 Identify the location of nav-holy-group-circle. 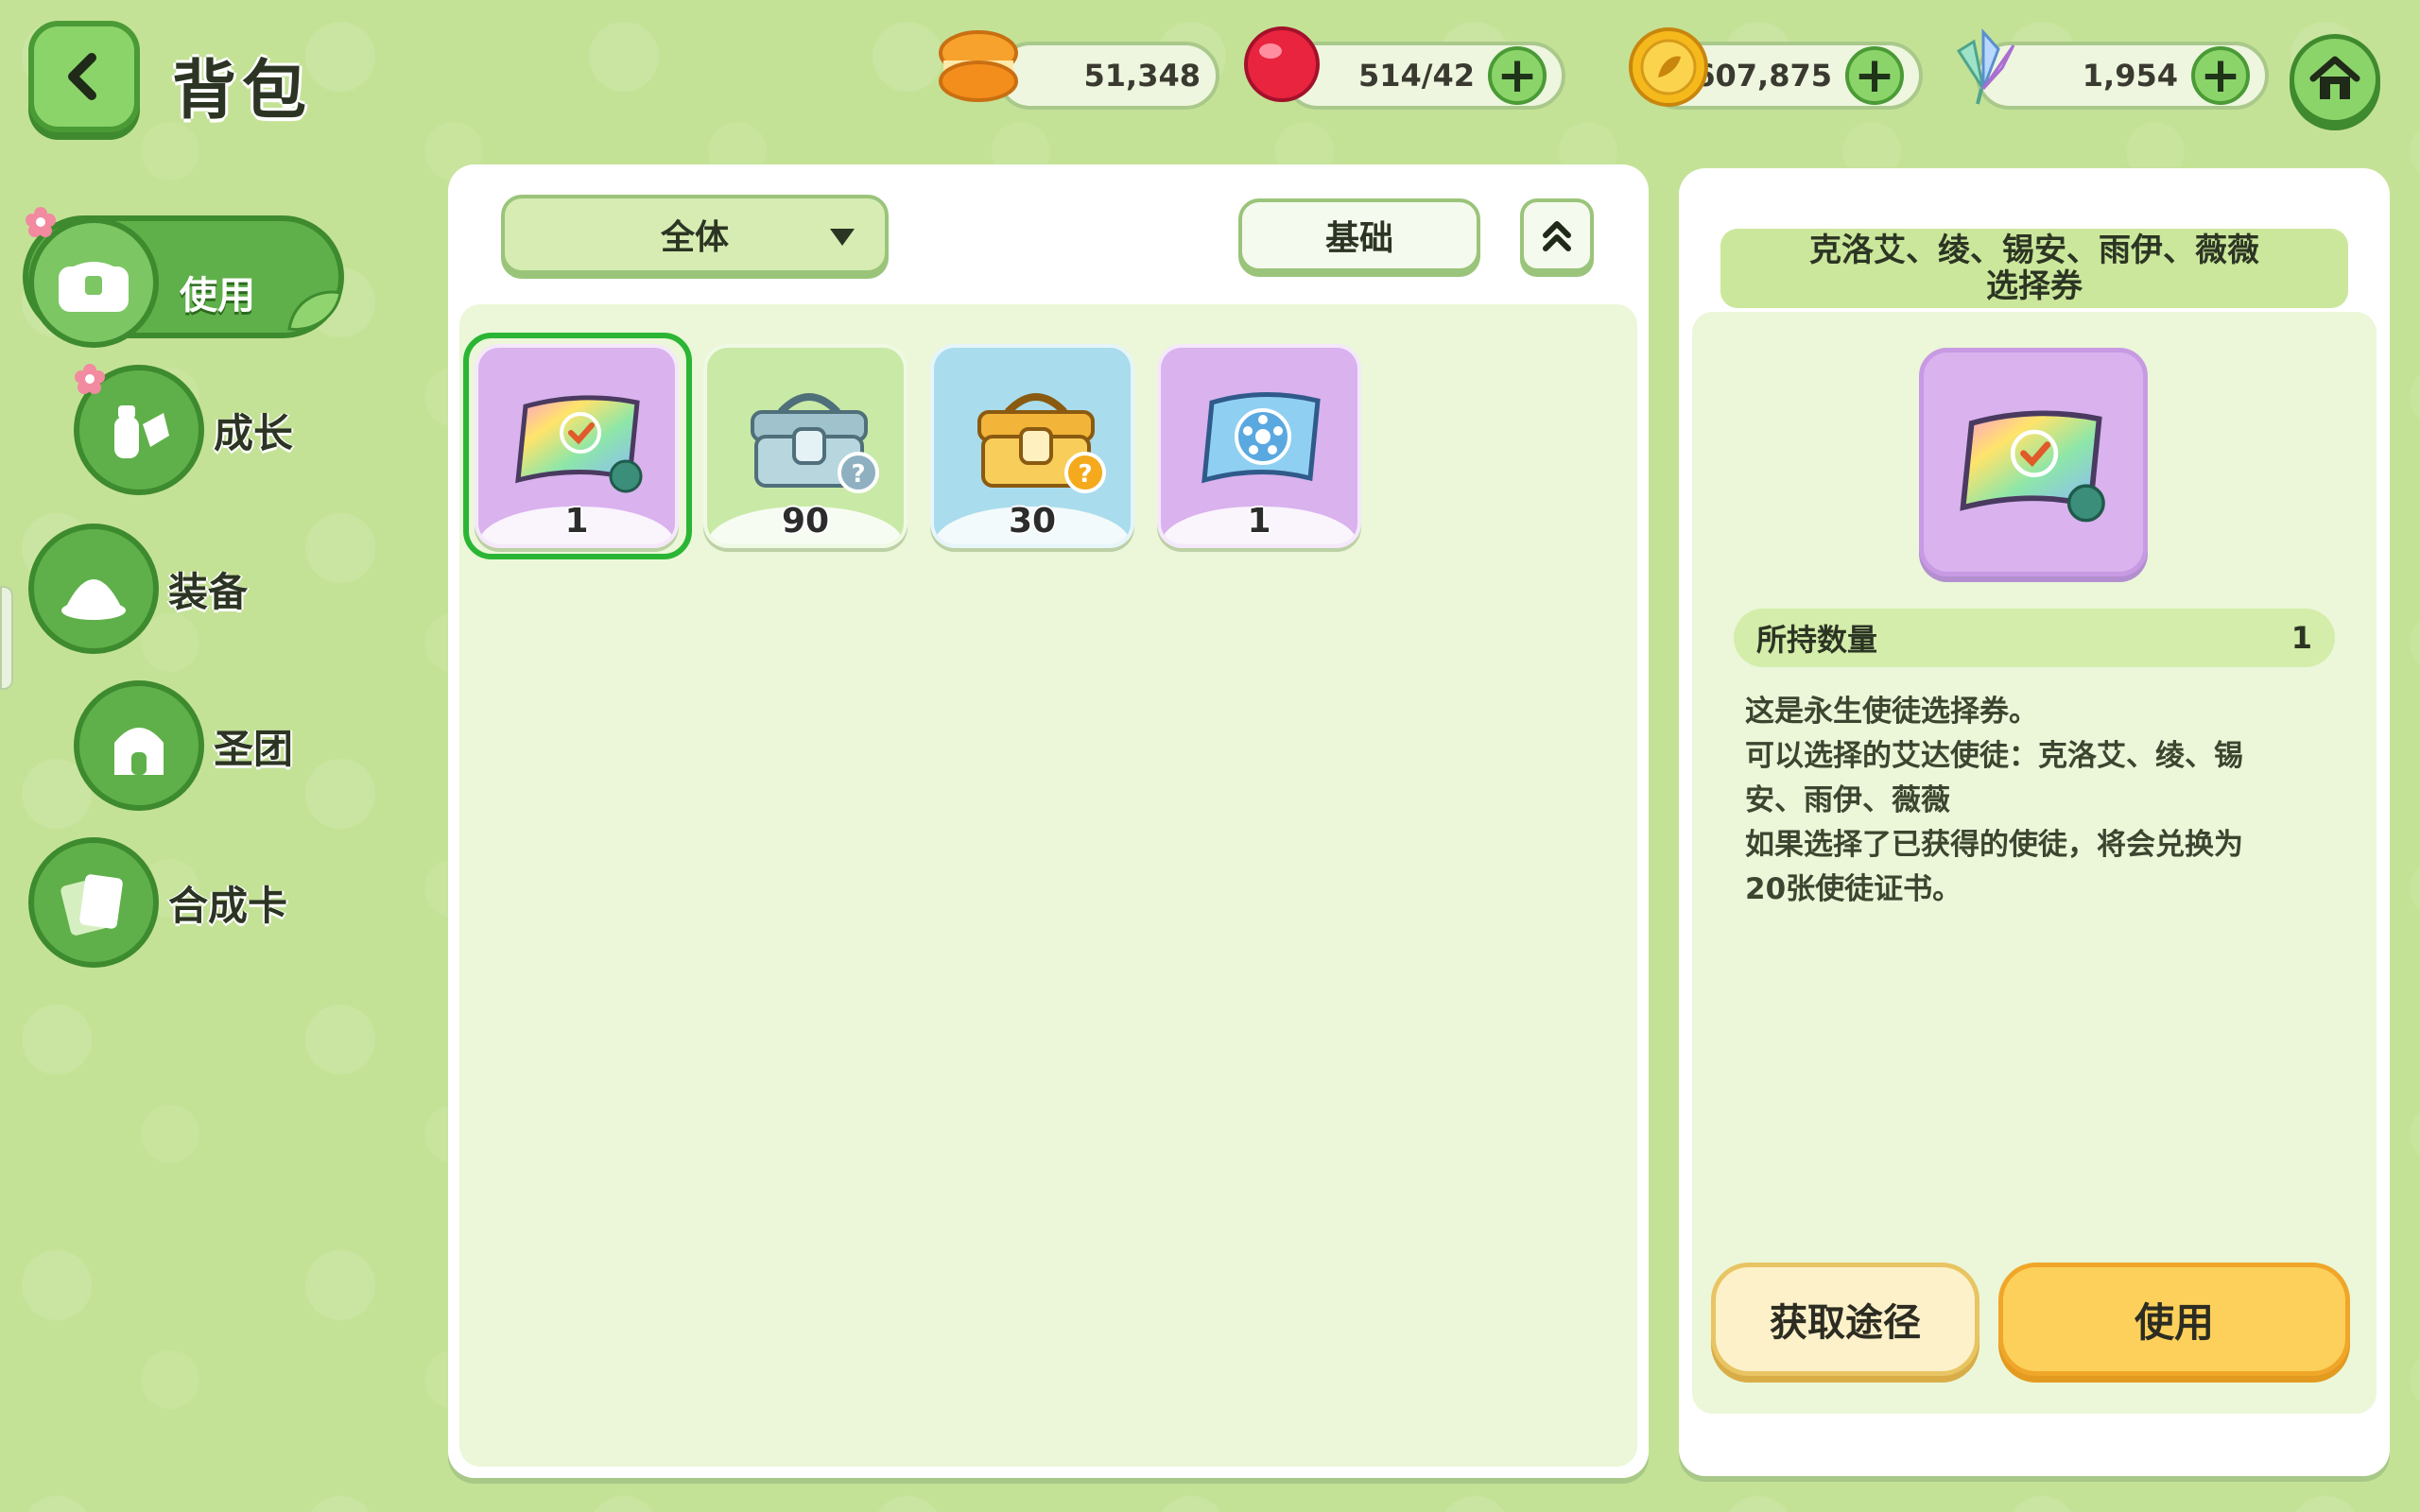
(139, 745).